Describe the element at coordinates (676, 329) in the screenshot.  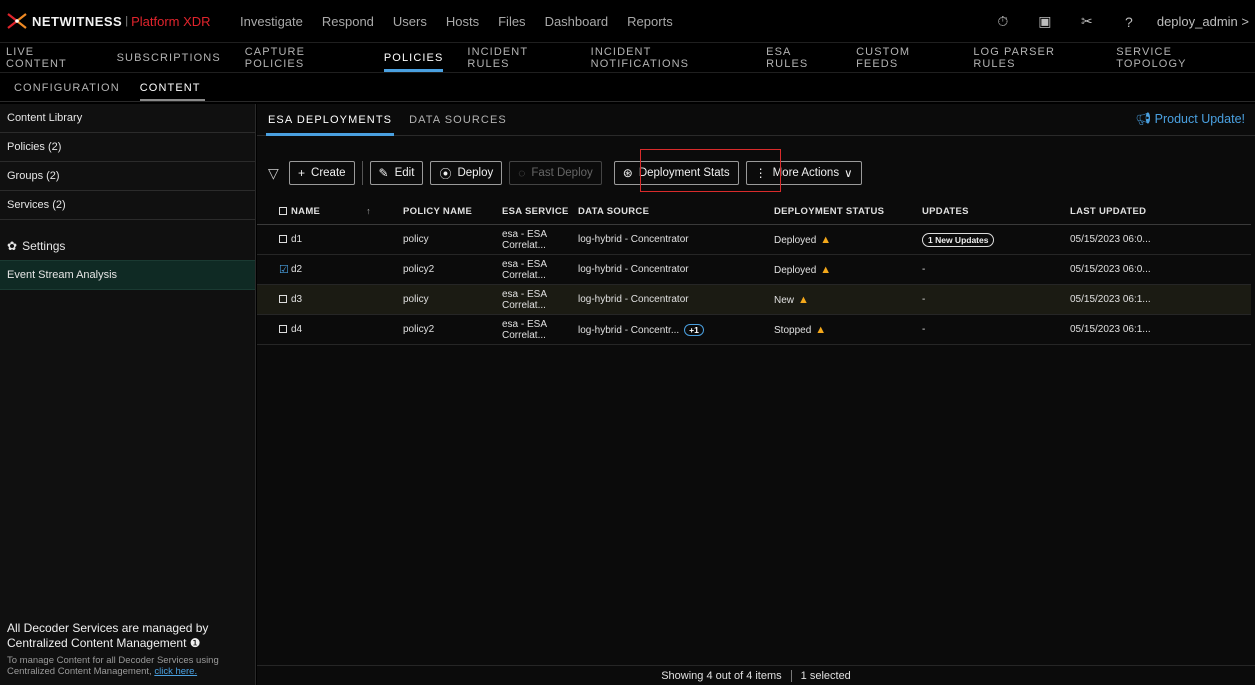
I see `cell-source: log-hybrid - Concentr... +1` at that location.